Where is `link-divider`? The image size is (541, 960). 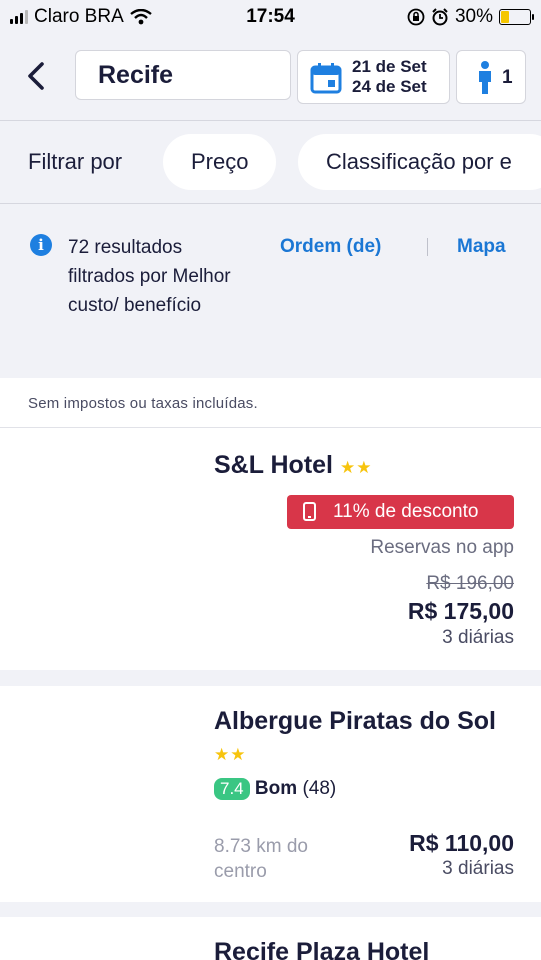
link-divider is located at coordinates (427, 247).